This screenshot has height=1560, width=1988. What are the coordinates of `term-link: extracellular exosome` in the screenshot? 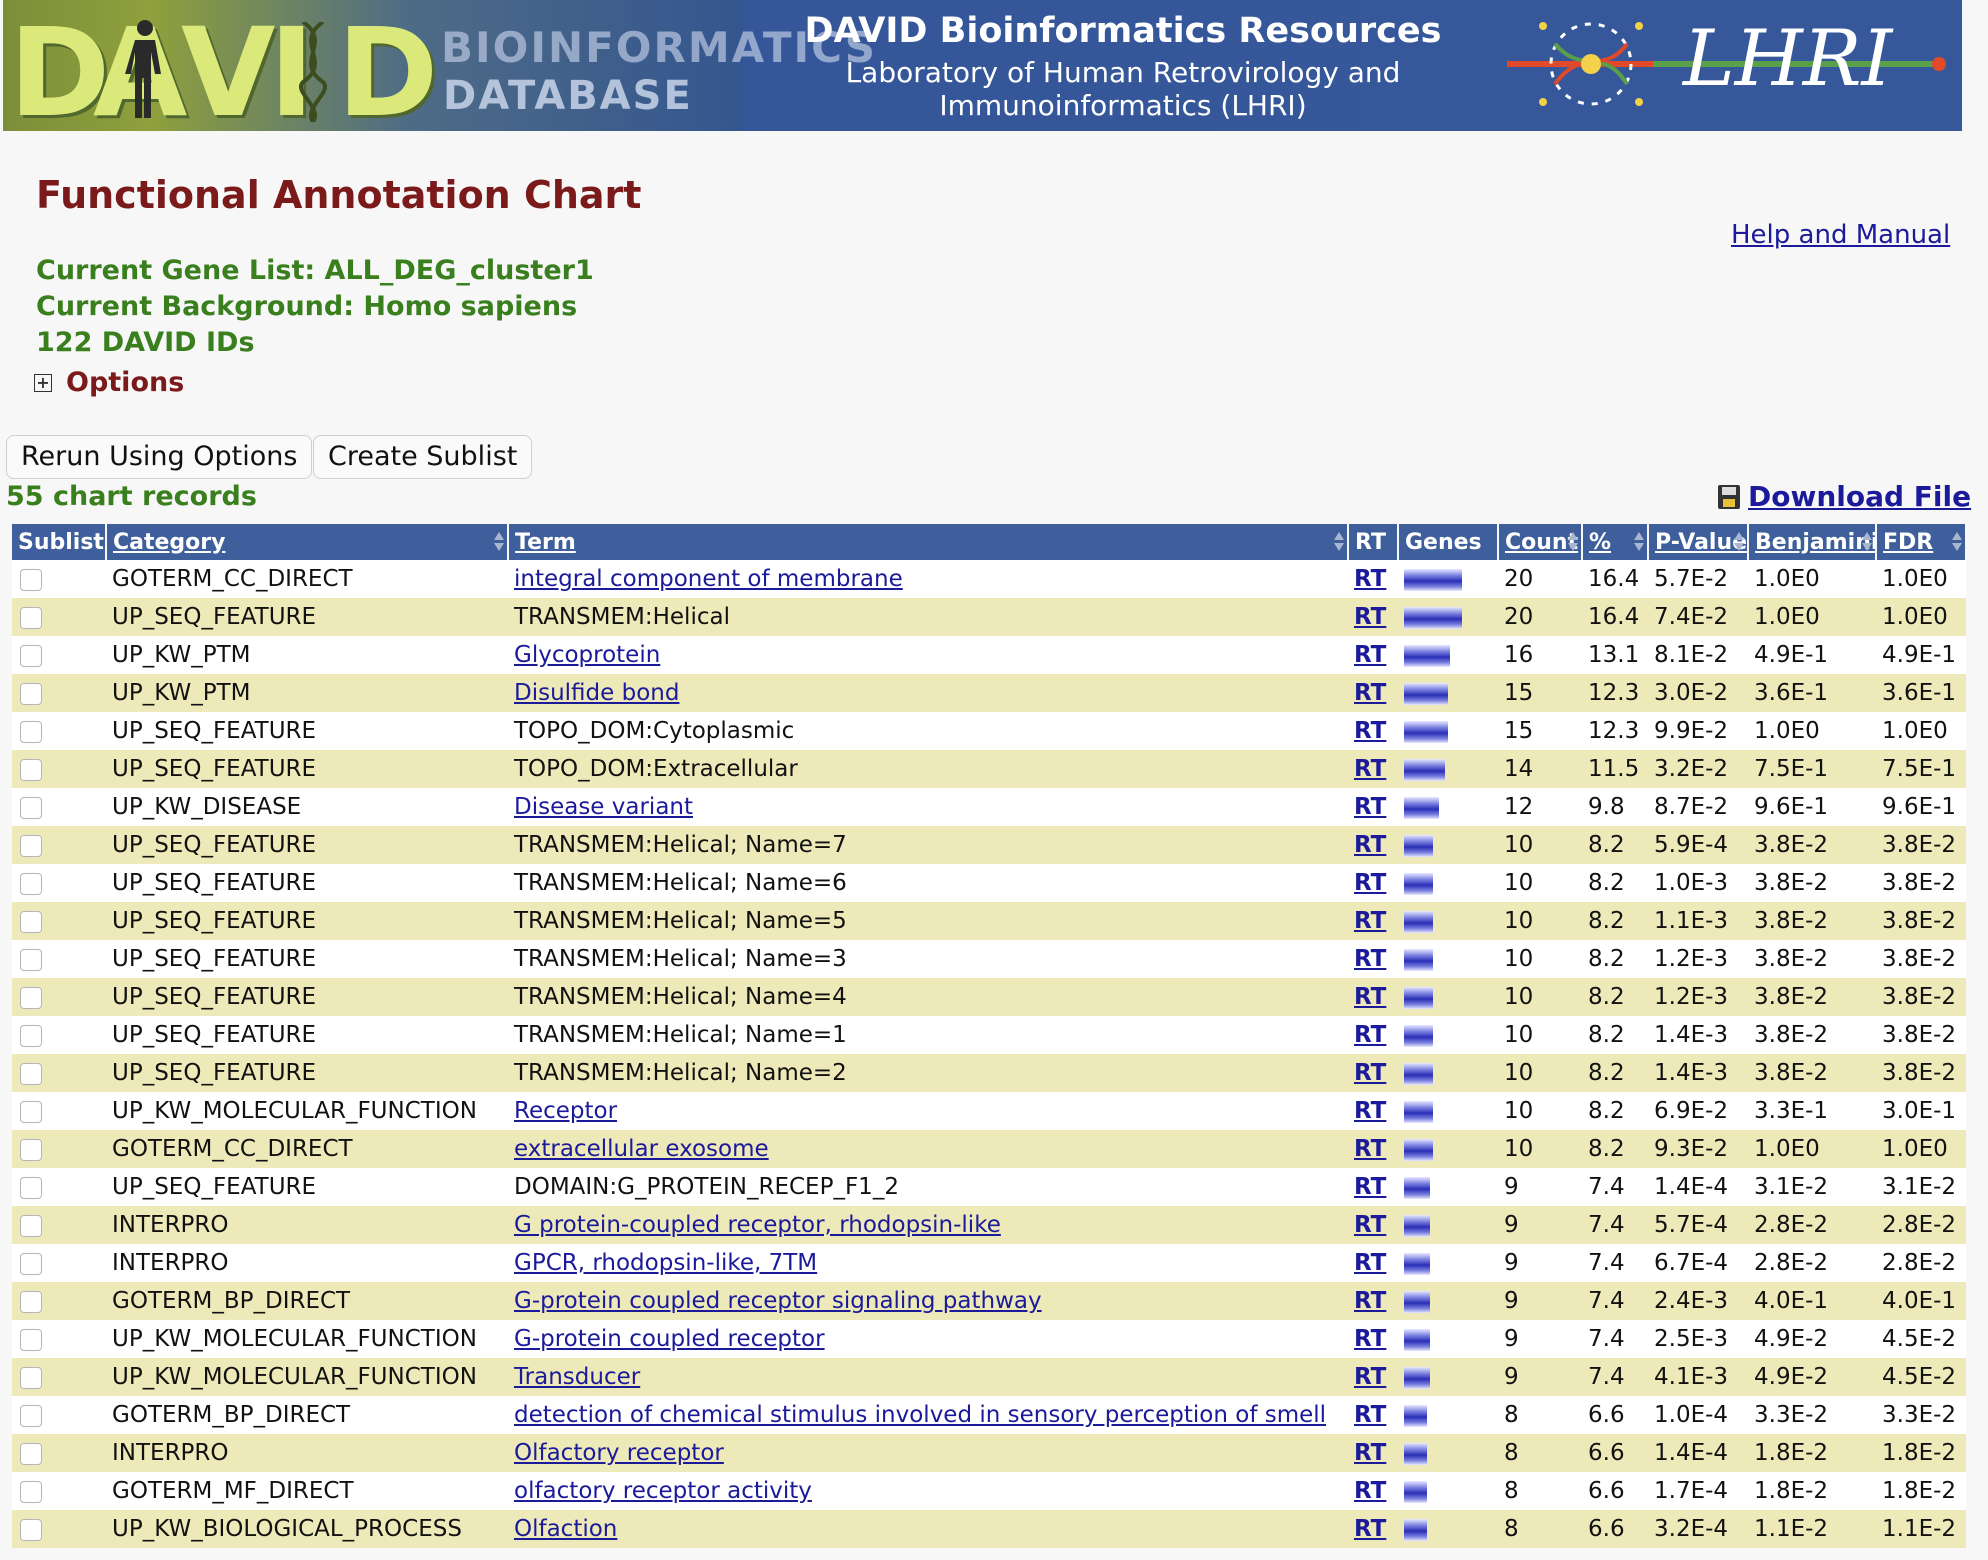 It's located at (641, 1149).